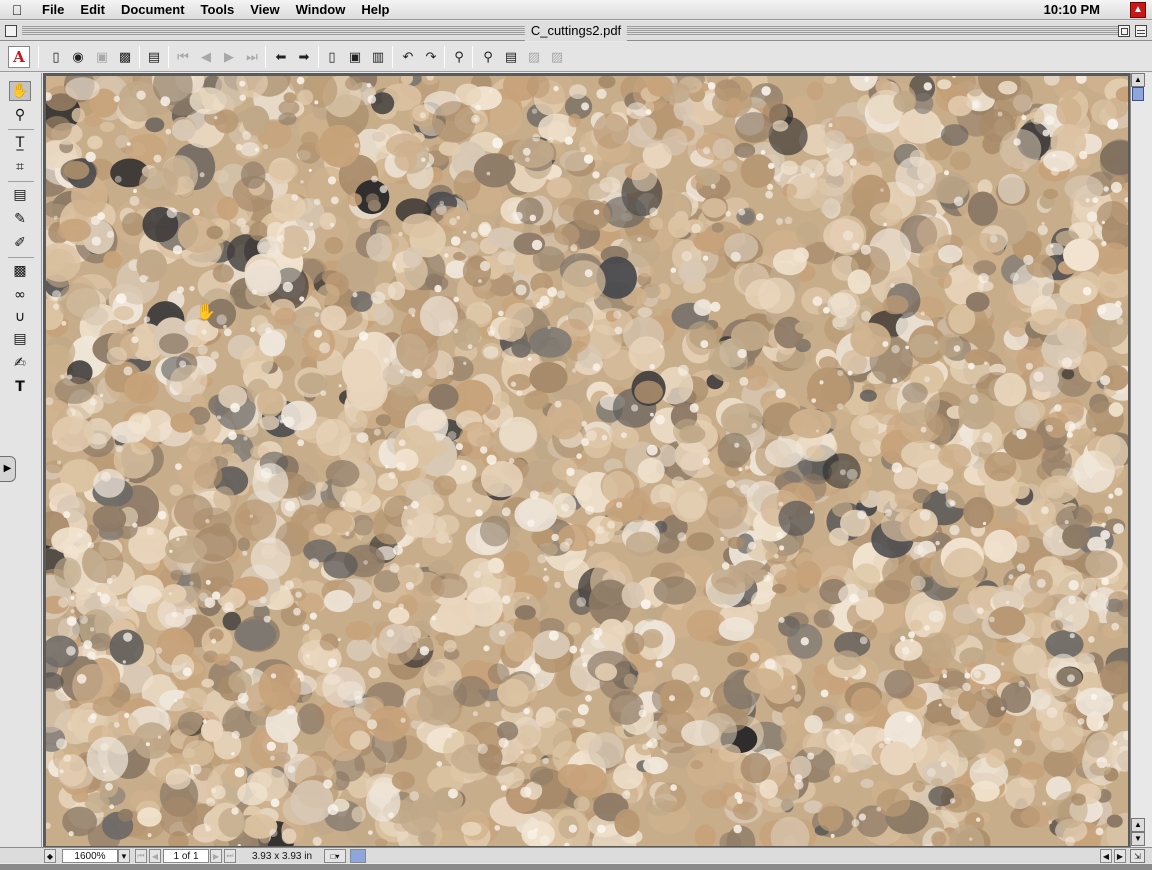  I want to click on menu-help: Help, so click(375, 10).